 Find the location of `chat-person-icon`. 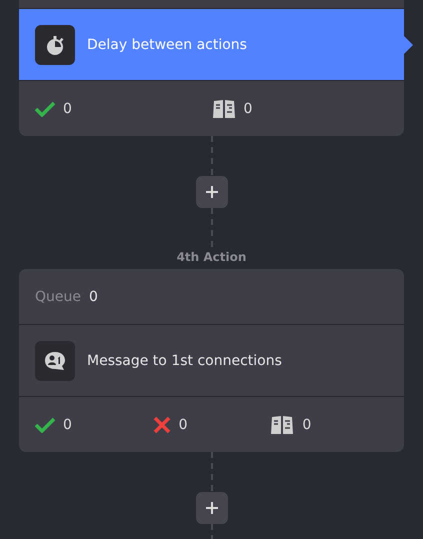

chat-person-icon is located at coordinates (55, 360).